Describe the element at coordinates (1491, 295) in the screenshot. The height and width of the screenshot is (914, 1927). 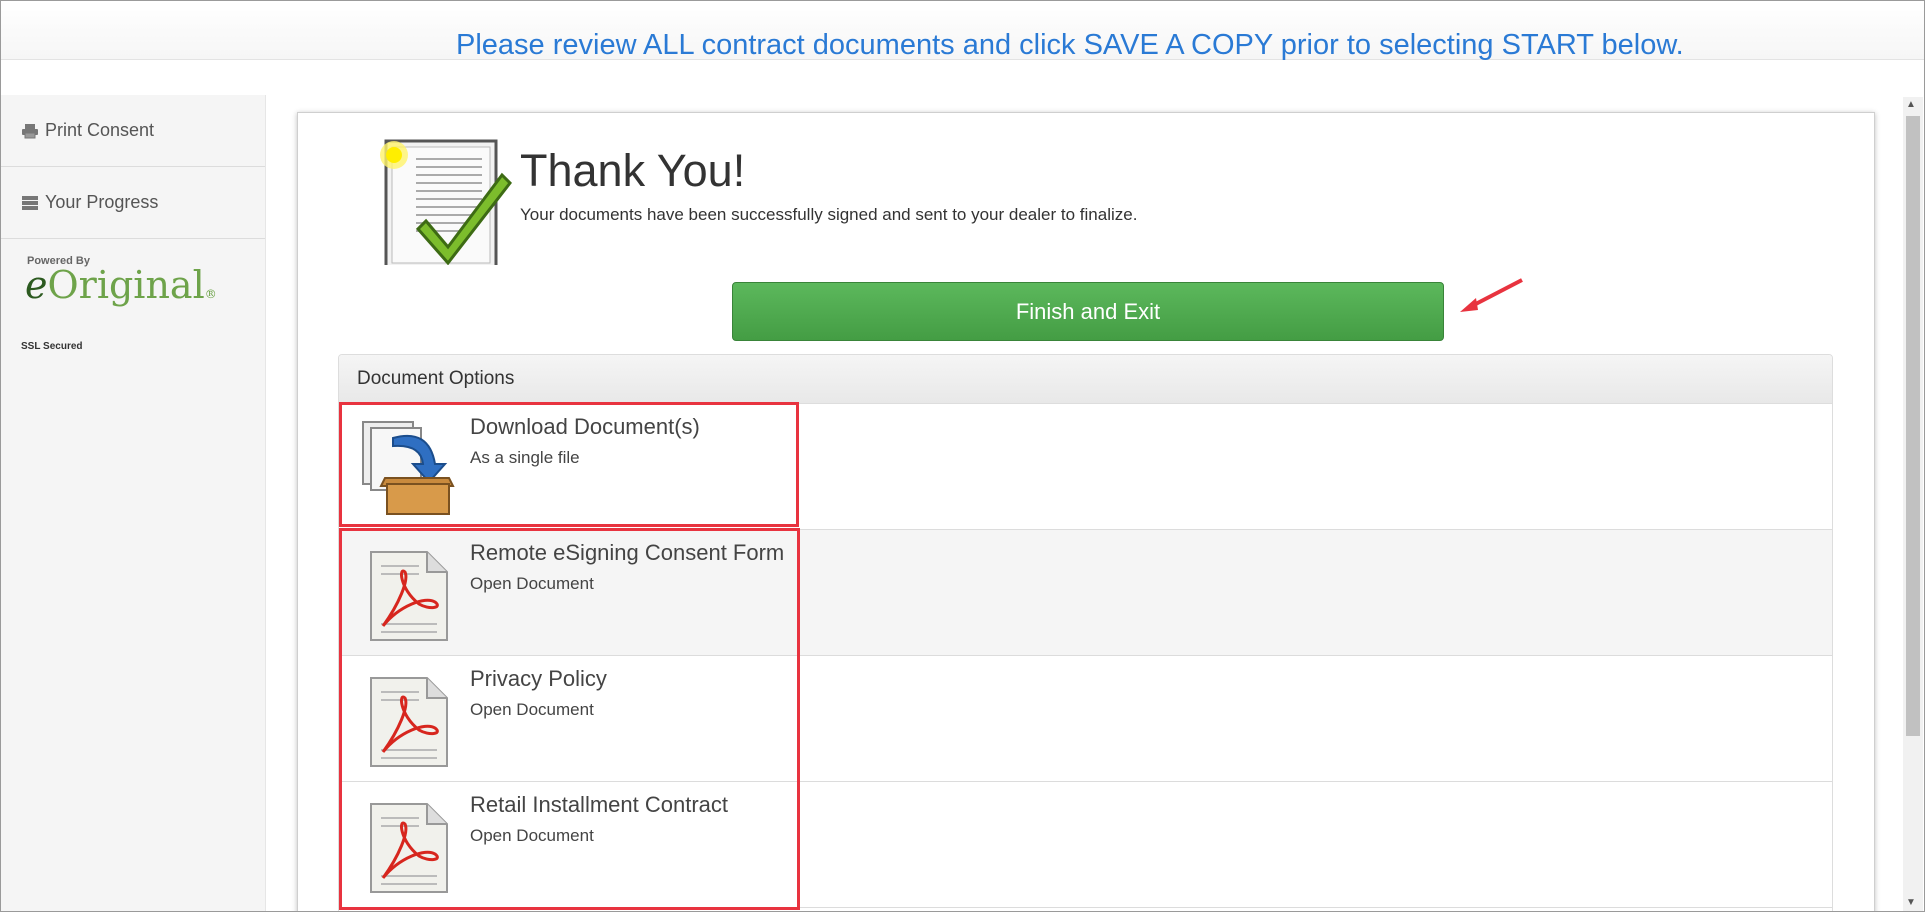
I see `red-arrow-icon` at that location.